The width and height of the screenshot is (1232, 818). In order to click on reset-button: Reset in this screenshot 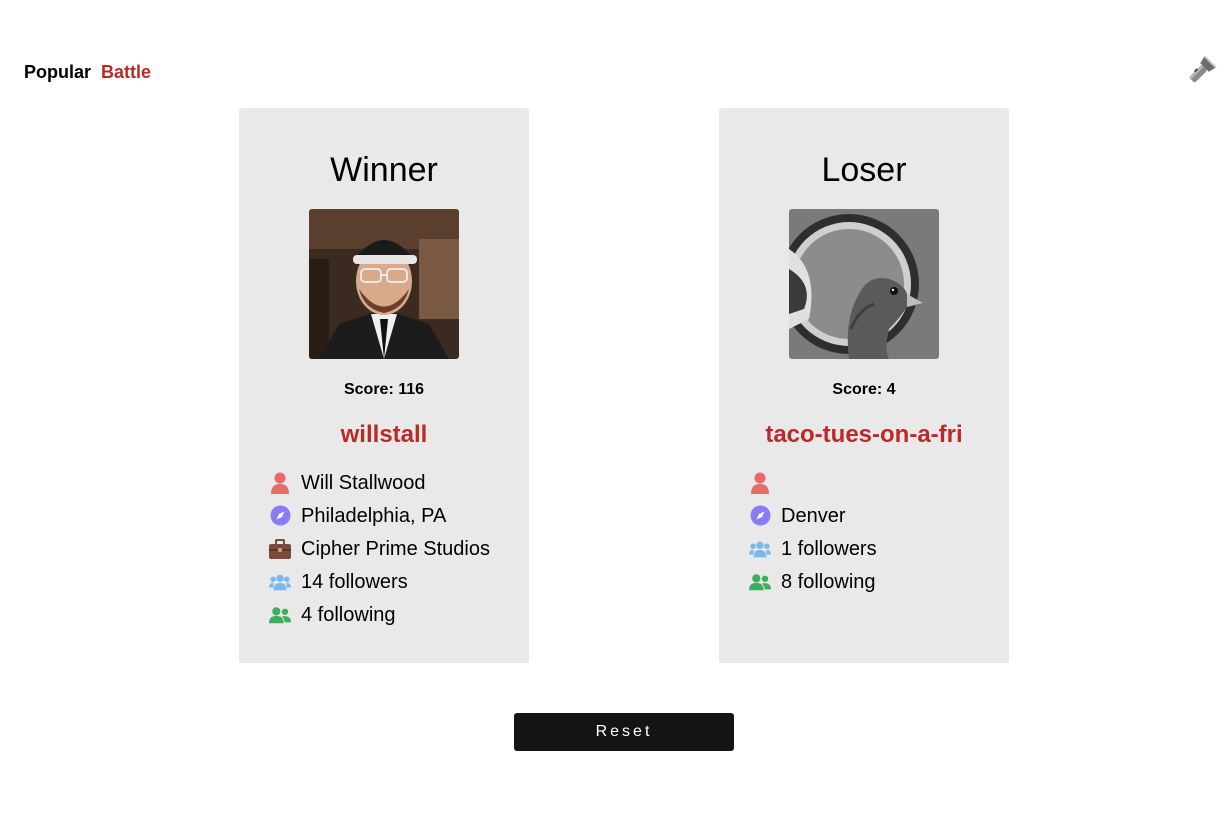, I will do `click(624, 732)`.